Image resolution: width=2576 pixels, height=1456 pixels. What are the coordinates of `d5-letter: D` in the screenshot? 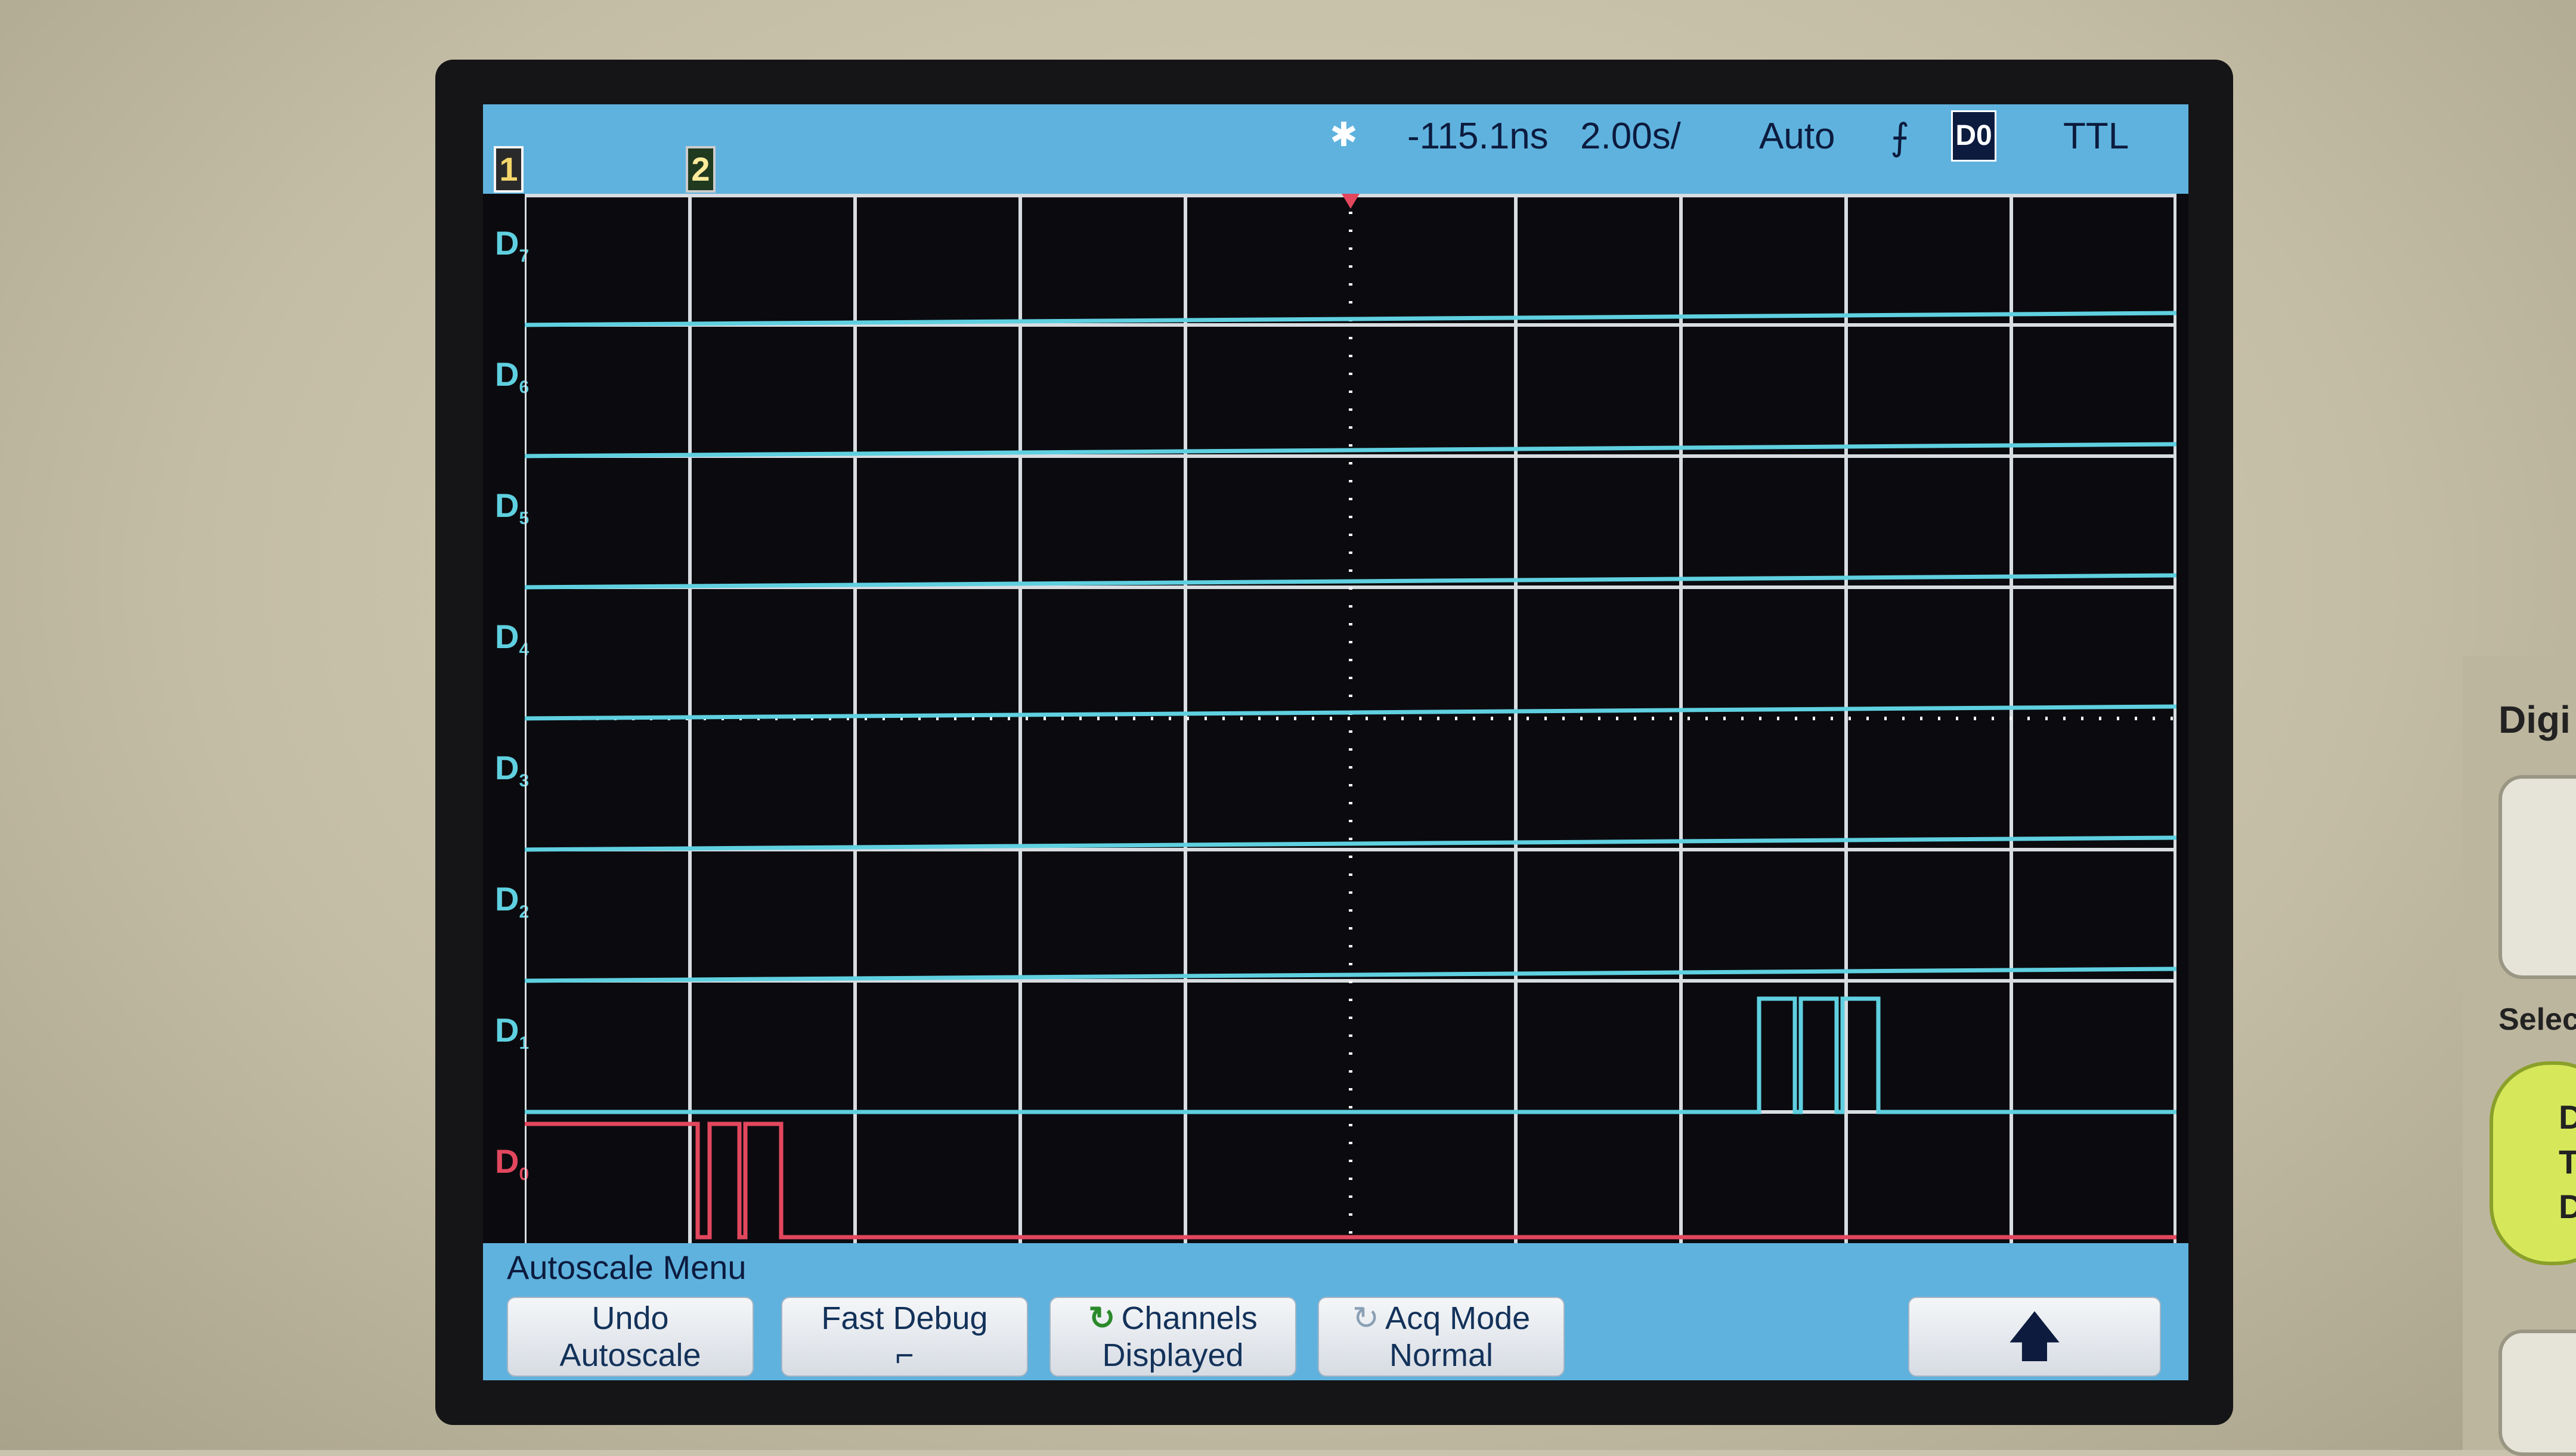 It's located at (507, 506).